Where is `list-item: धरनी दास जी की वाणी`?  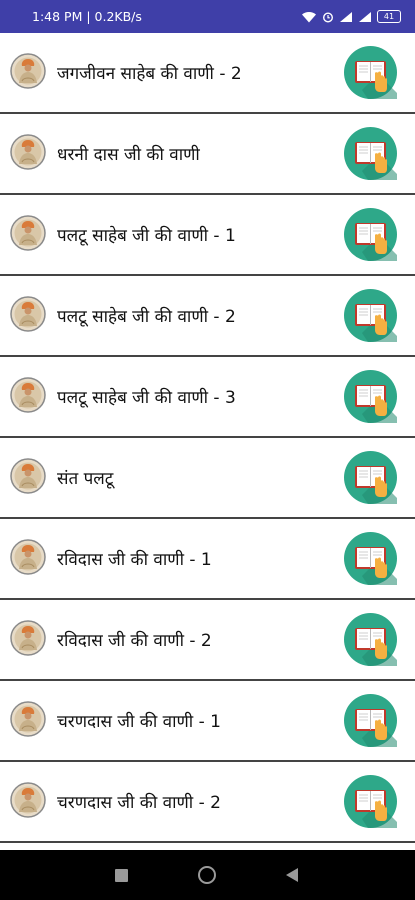
list-item: धरनी दास जी की वाणी is located at coordinates (207, 154).